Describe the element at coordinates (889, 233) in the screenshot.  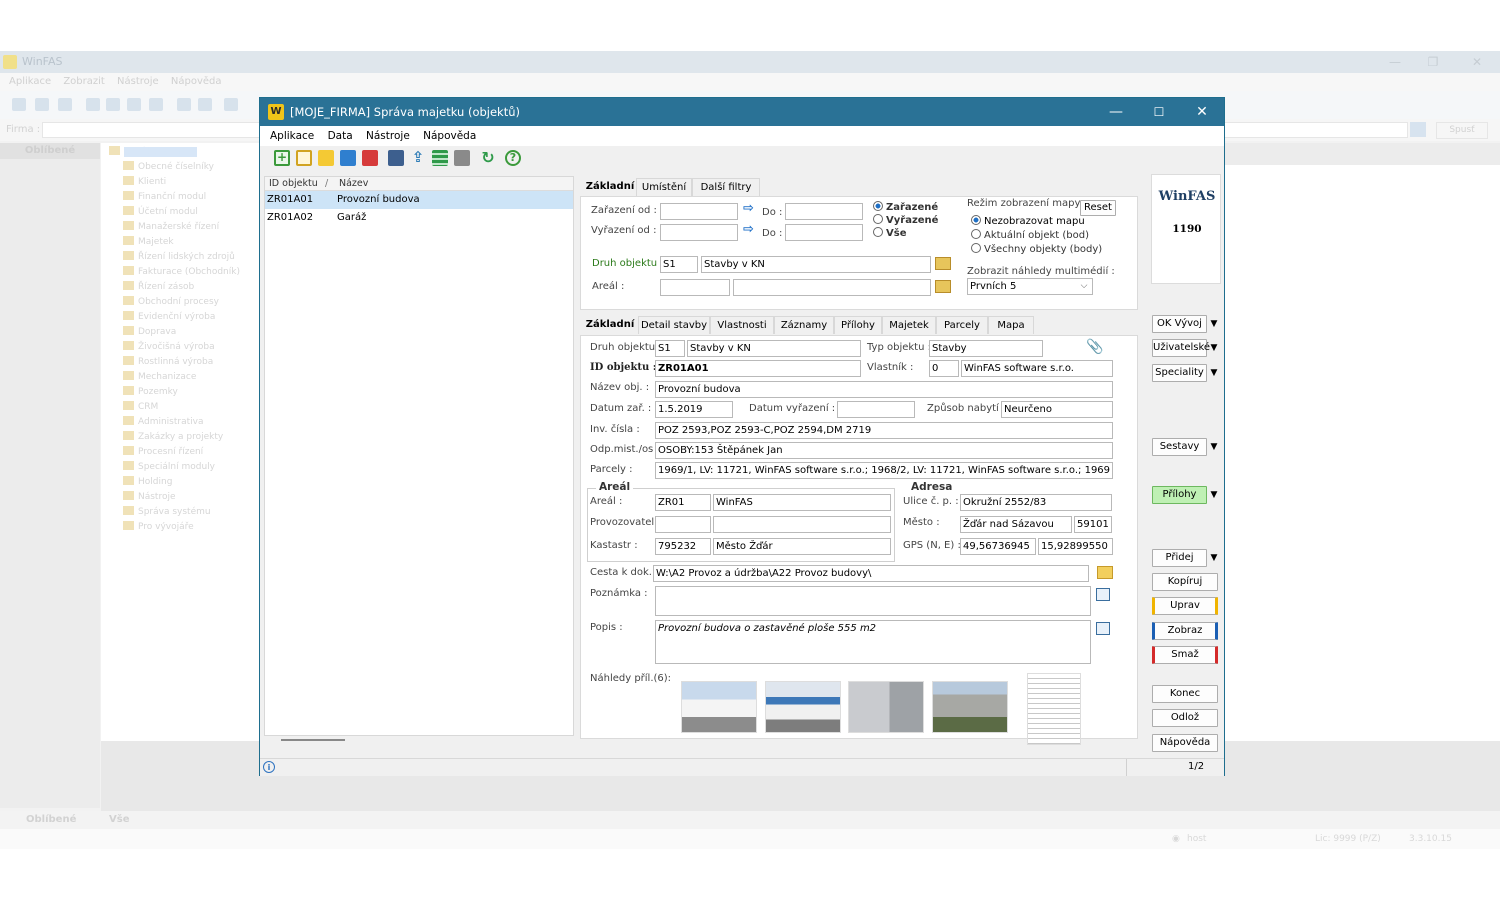
I see `radio-vse: Vše` at that location.